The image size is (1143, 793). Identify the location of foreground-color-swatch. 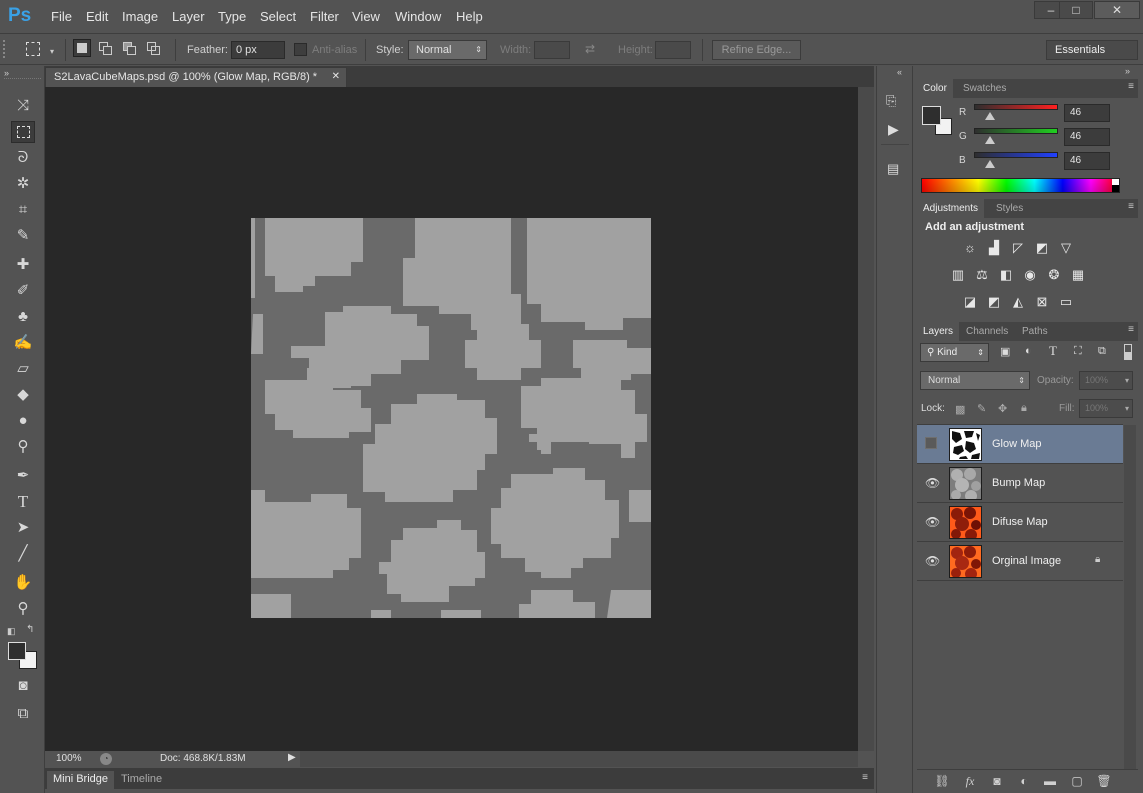
(17, 651).